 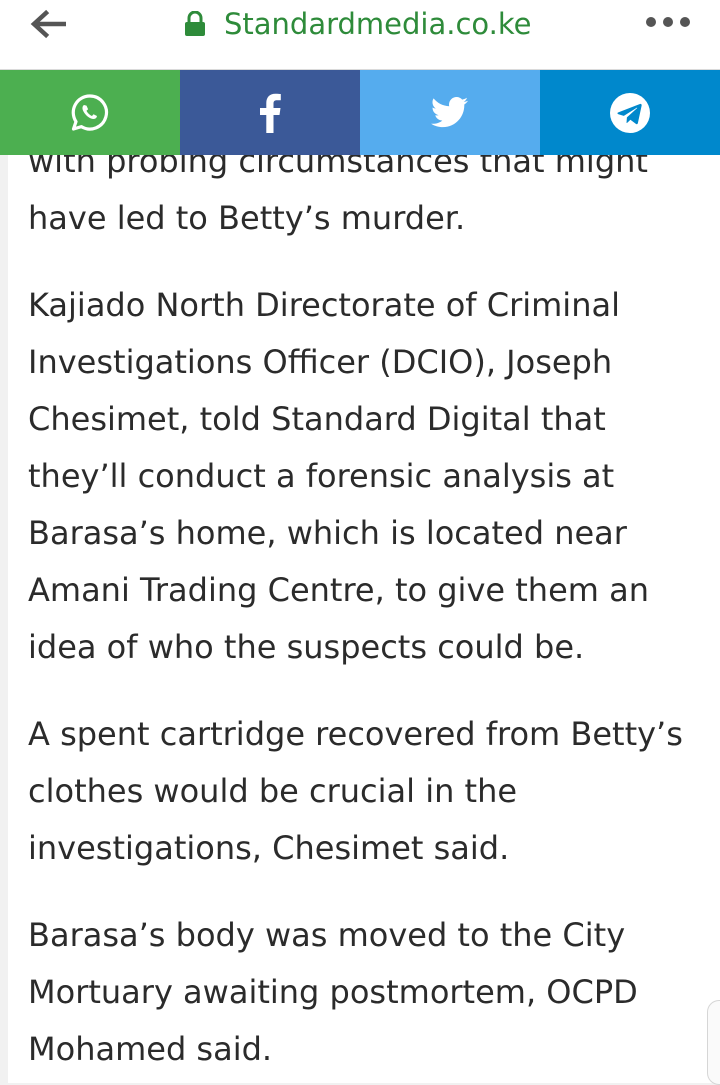 I want to click on more-horizontal-icon, so click(x=668, y=22).